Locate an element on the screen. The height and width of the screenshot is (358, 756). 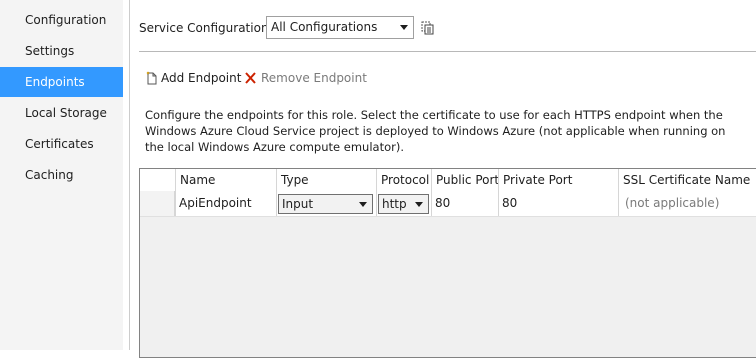
remove-endpoint-button: Remove Endpoint is located at coordinates (305, 78).